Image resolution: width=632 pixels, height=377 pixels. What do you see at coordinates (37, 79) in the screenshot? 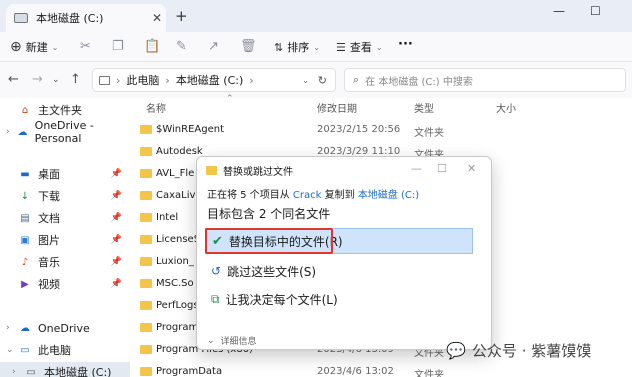
I see `forward-icon: →` at bounding box center [37, 79].